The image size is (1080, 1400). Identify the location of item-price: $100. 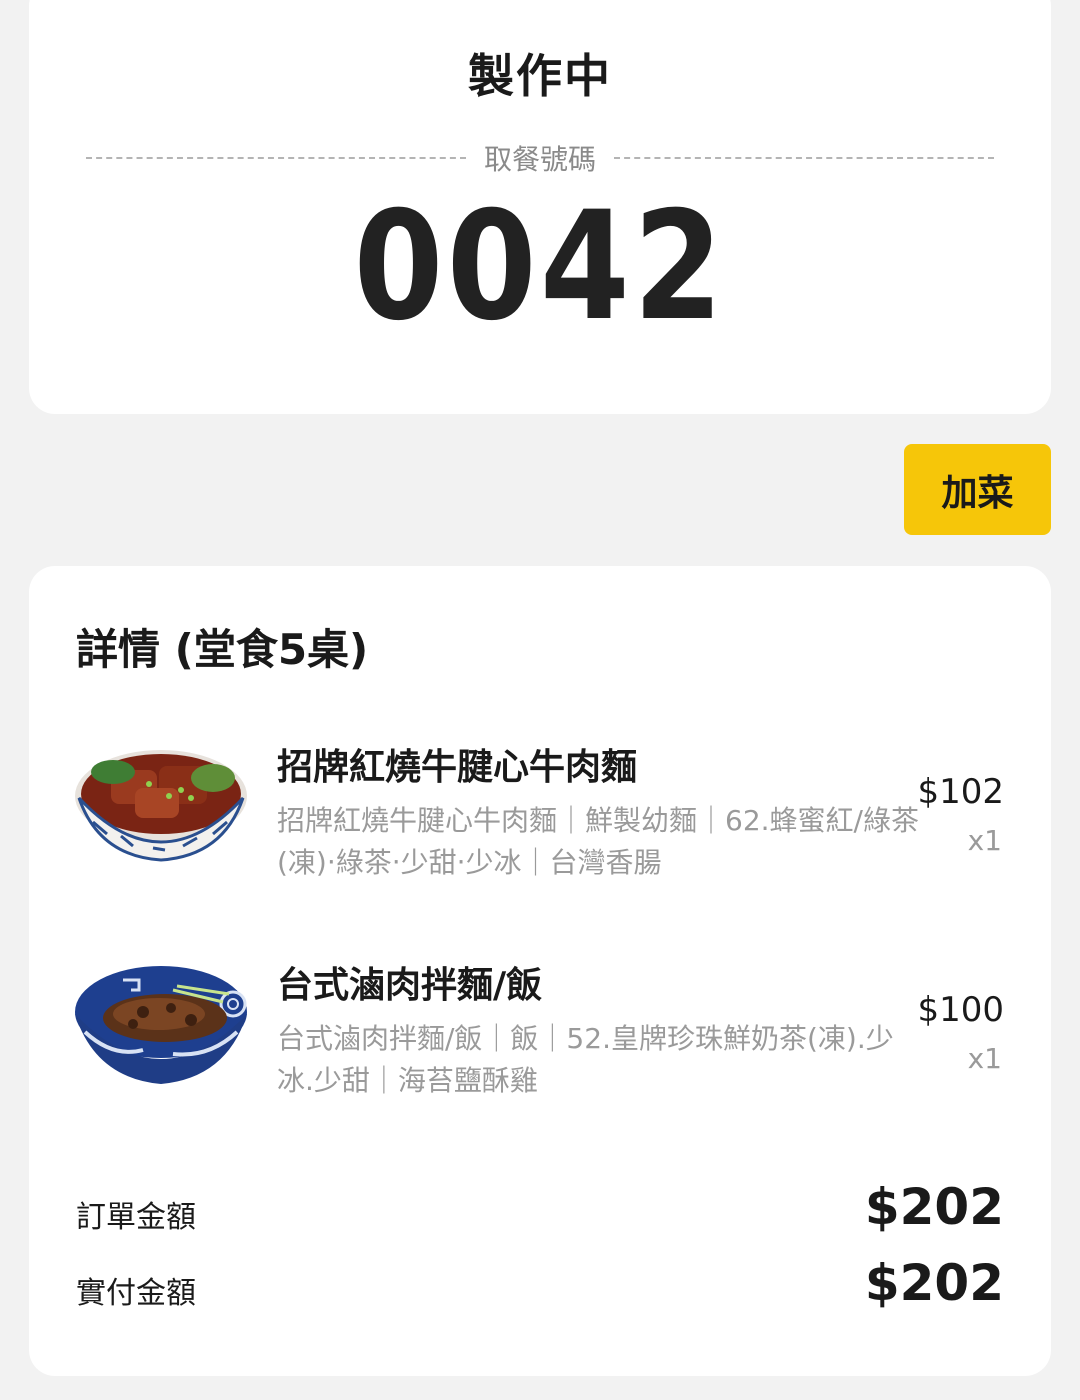
(960, 1010).